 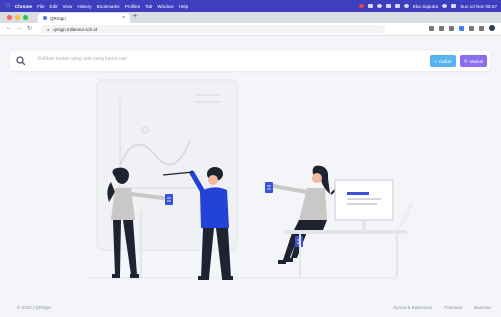 I want to click on tab-close-icon: ×, so click(x=123, y=18).